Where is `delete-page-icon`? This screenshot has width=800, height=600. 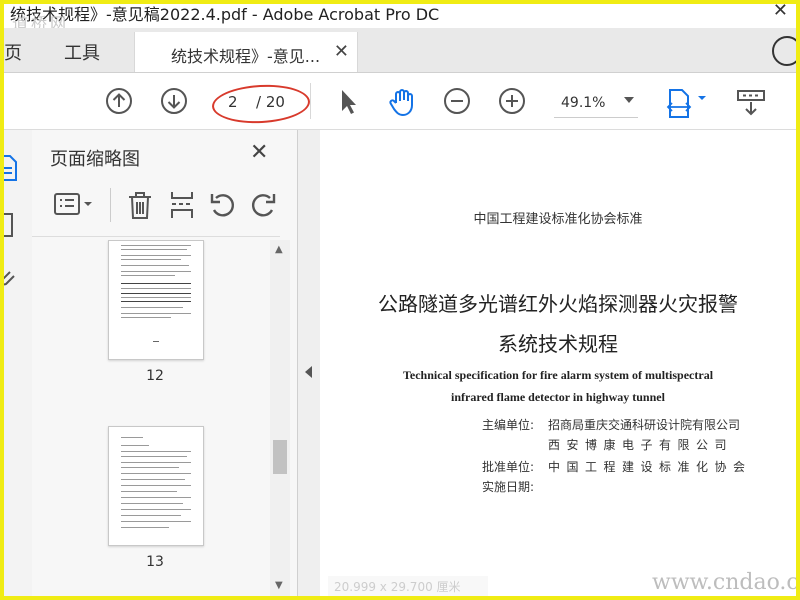
delete-page-icon is located at coordinates (140, 205).